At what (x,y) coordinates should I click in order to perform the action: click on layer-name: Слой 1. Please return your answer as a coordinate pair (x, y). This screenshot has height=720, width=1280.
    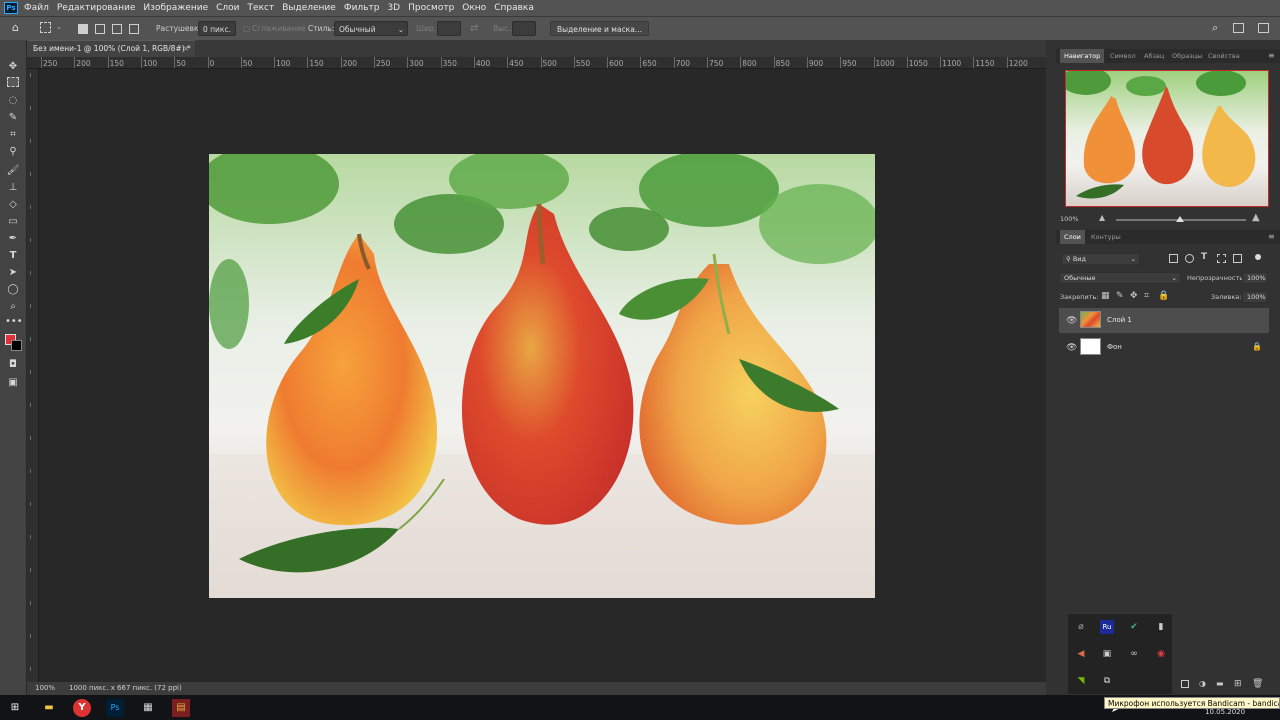
    Looking at the image, I should click on (1119, 320).